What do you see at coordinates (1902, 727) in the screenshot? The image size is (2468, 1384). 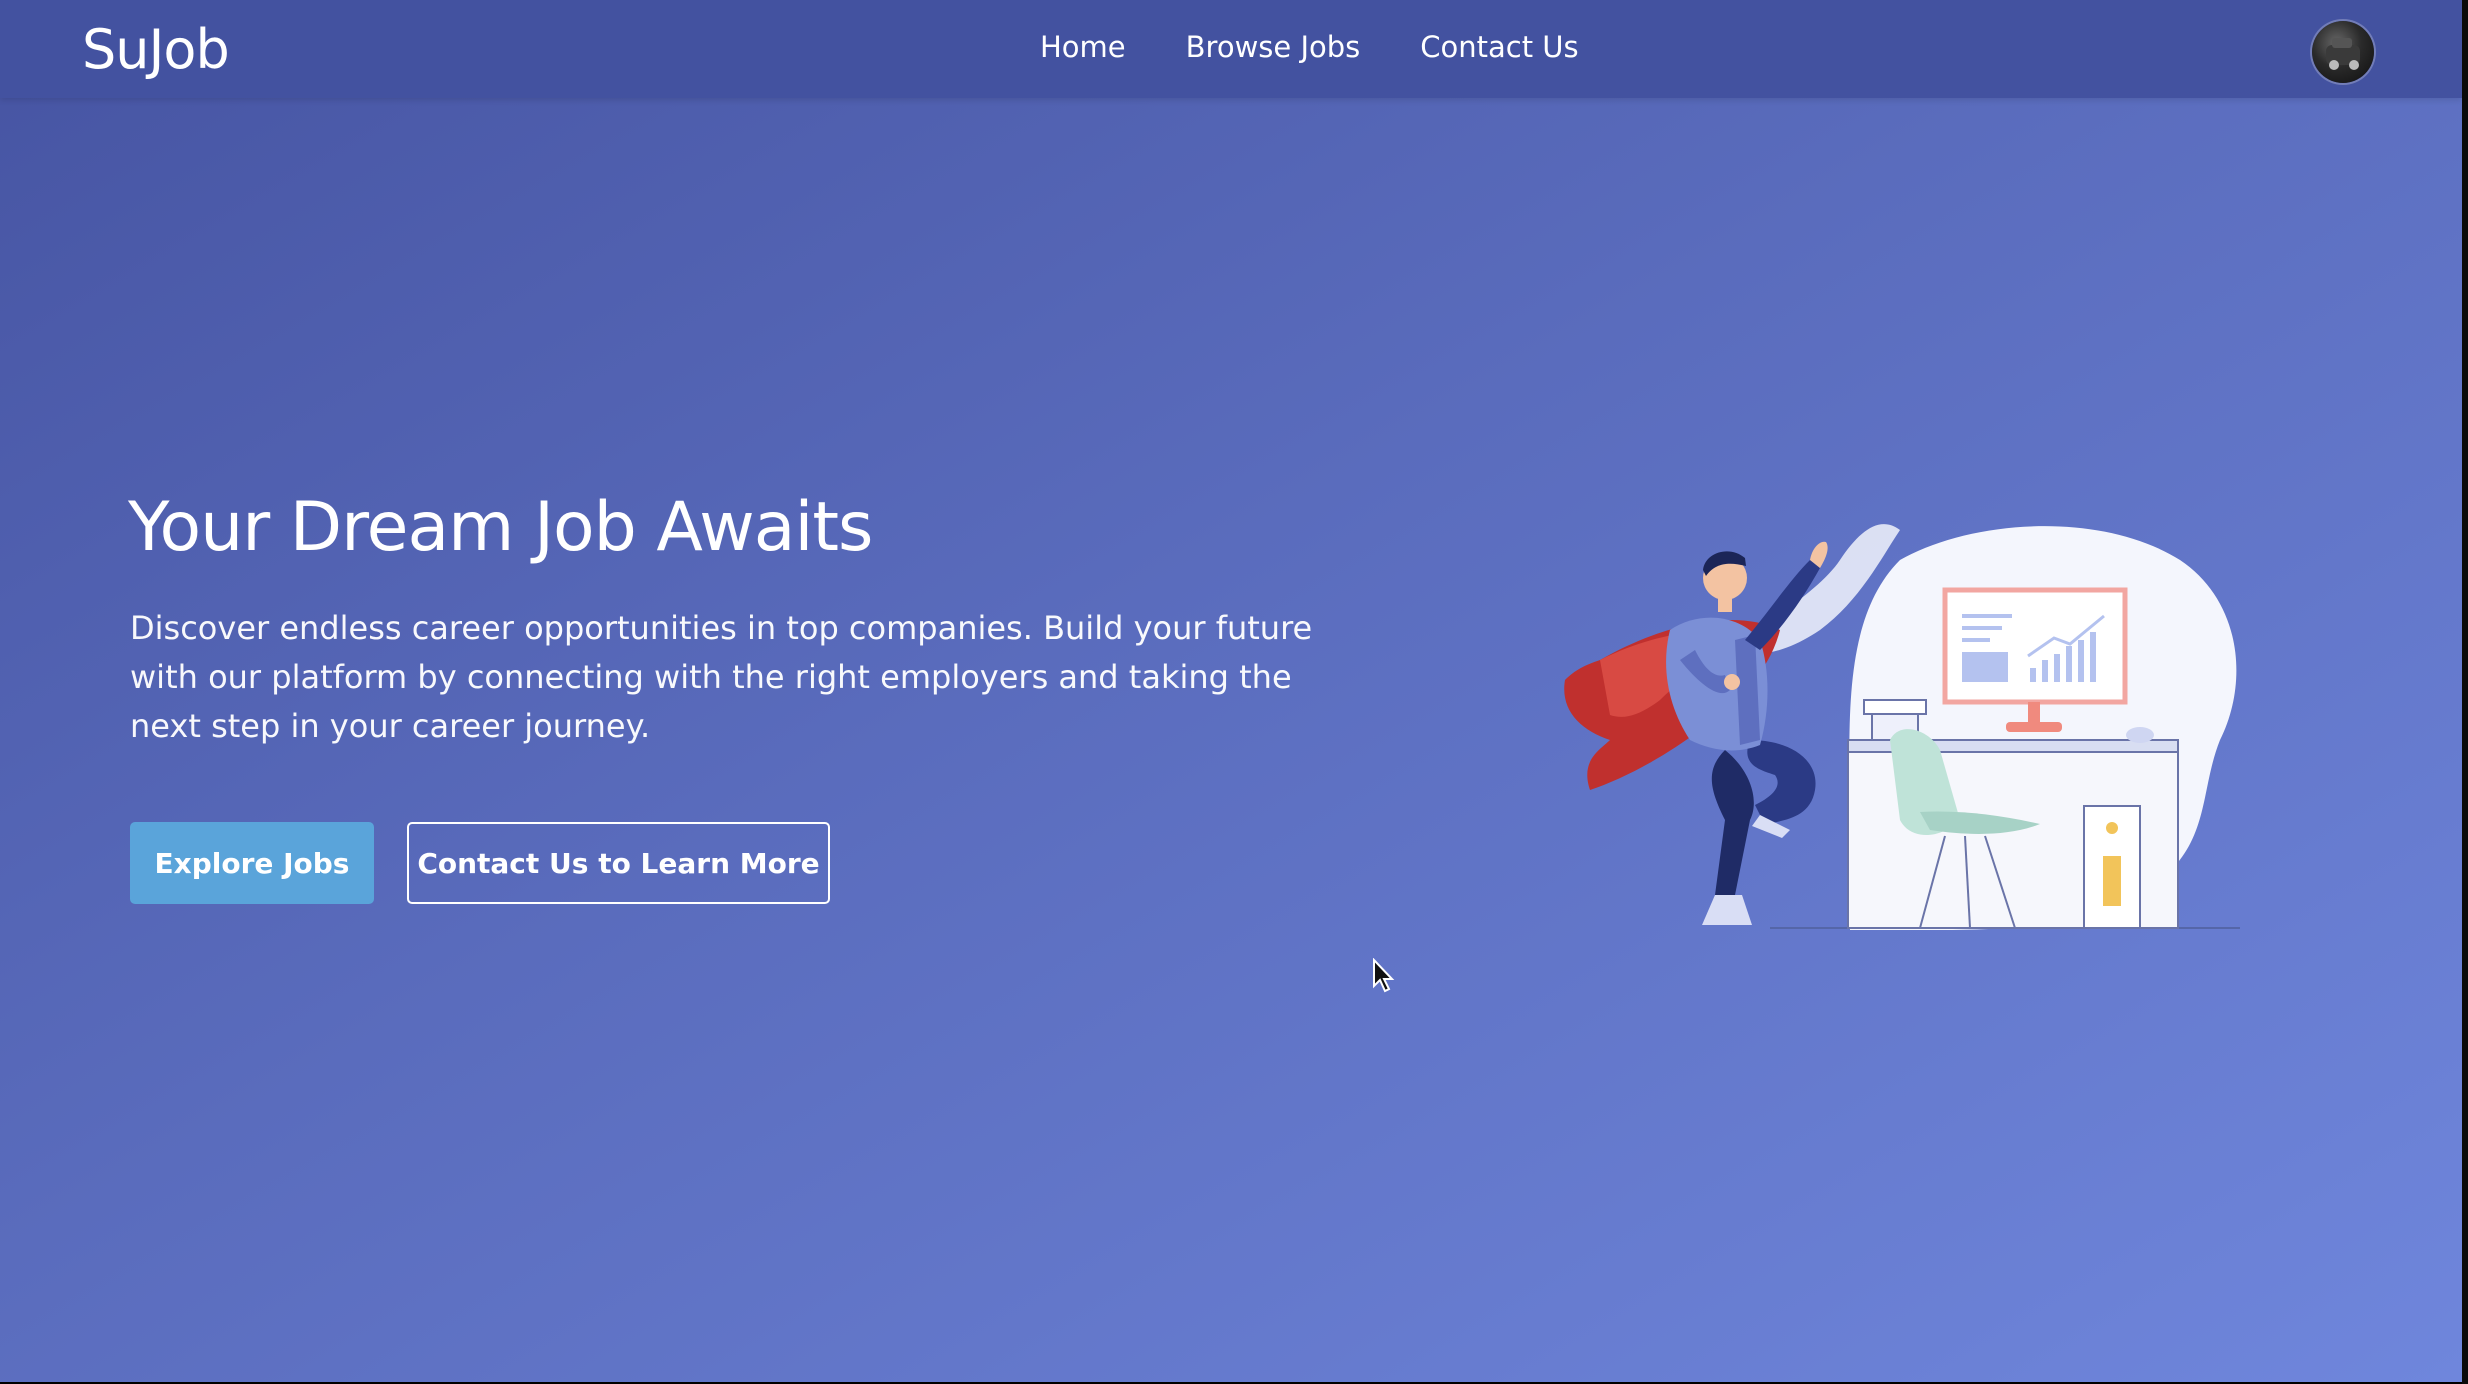 I see `hero-illustration` at bounding box center [1902, 727].